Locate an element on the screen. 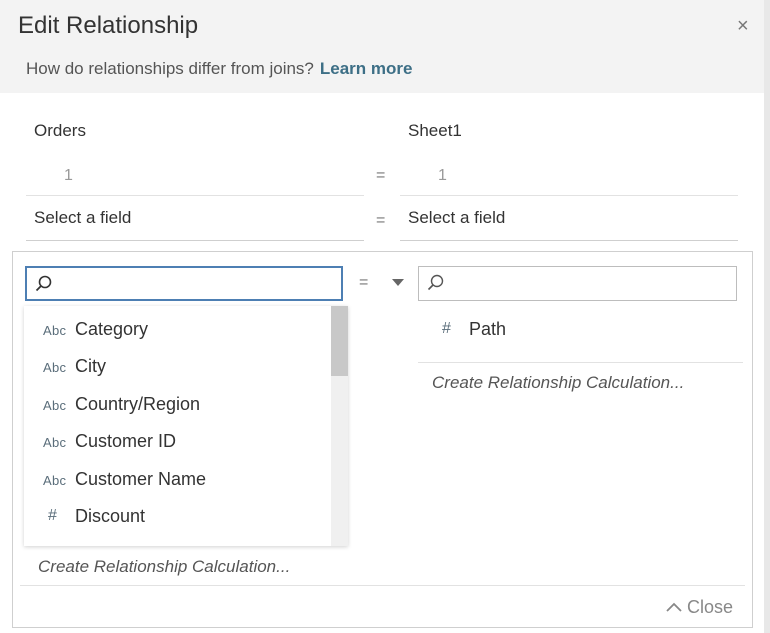 The height and width of the screenshot is (633, 770). list-item: Abc City is located at coordinates (177, 370).